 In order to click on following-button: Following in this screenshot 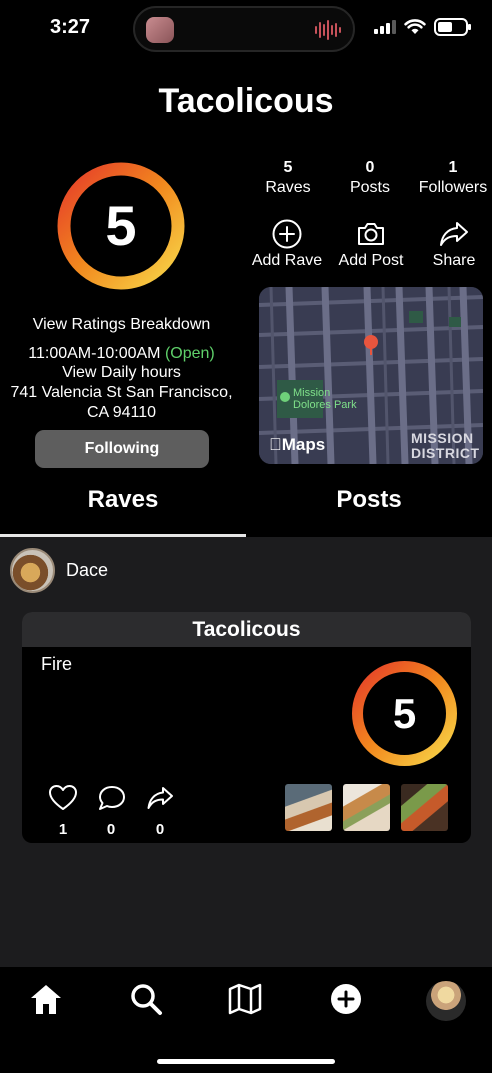, I will do `click(122, 449)`.